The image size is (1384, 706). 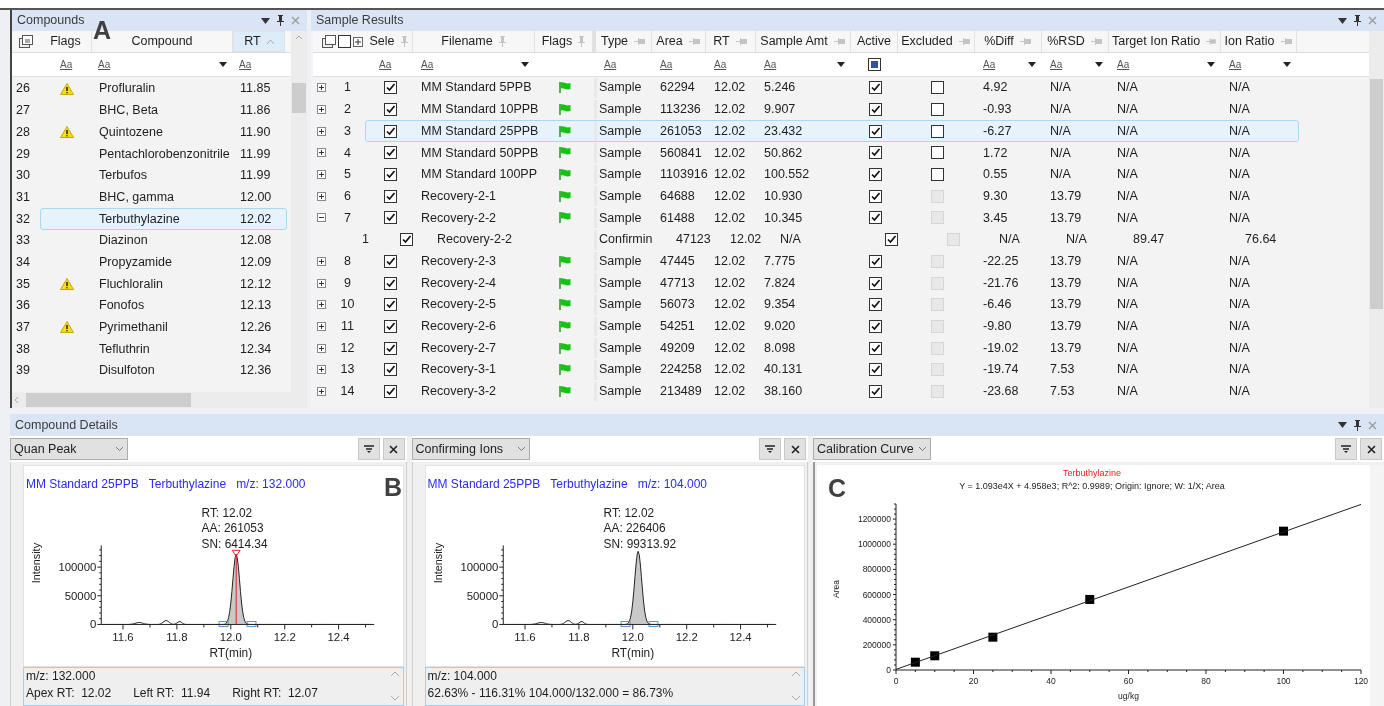 What do you see at coordinates (832, 174) in the screenshot?
I see `table-row: MM Standard 100PP Sample 1103916 12.02 100.552 0.55 N/A N/A N/A` at bounding box center [832, 174].